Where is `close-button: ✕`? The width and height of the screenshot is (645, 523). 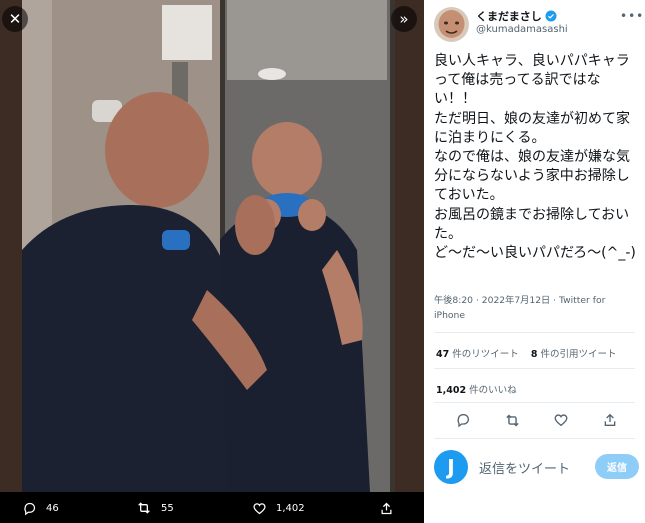 close-button: ✕ is located at coordinates (15, 19).